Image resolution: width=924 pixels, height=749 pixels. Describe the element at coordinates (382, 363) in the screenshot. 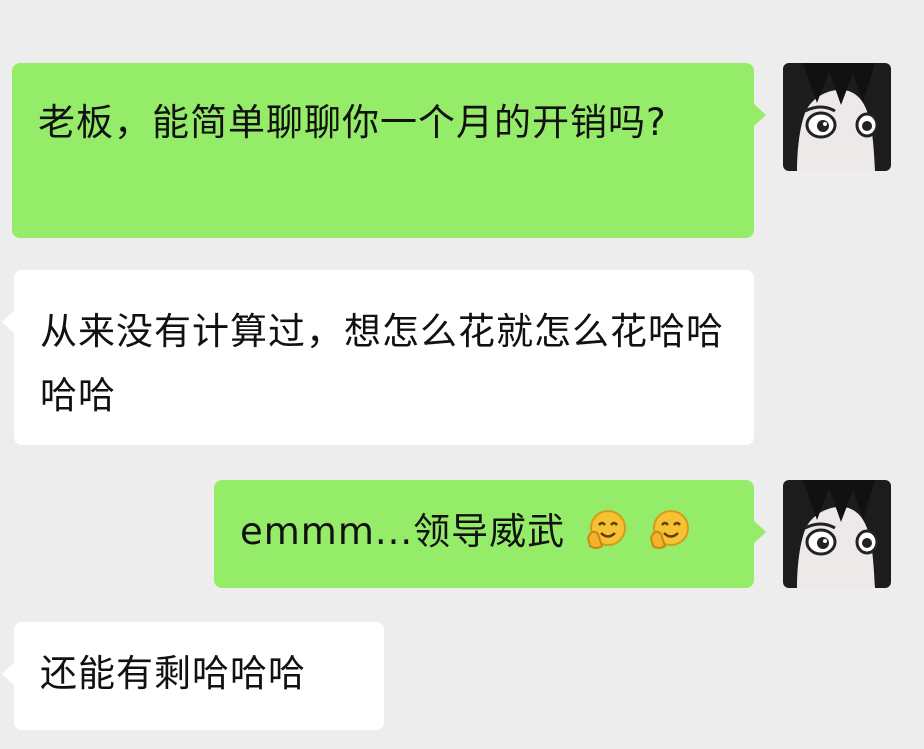

I see `message-text: 从来没有计算过，想怎么花就怎么花哈哈哈哈` at that location.